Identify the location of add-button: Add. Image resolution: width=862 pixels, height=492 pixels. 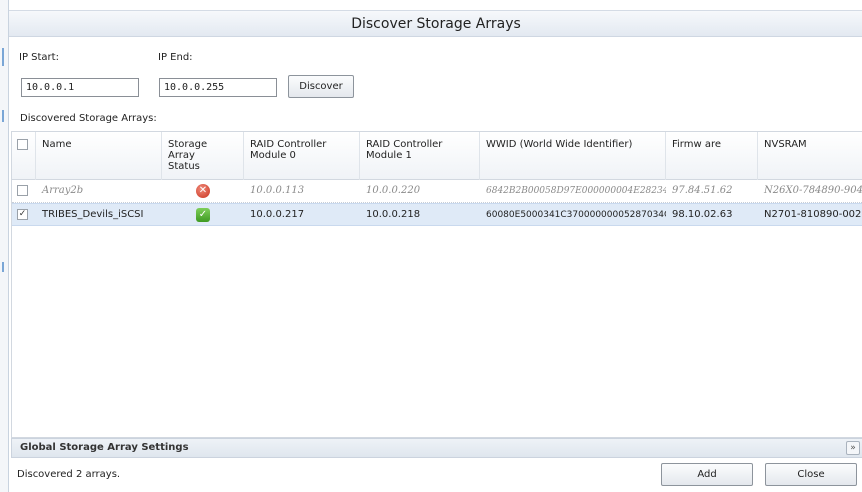
(707, 474).